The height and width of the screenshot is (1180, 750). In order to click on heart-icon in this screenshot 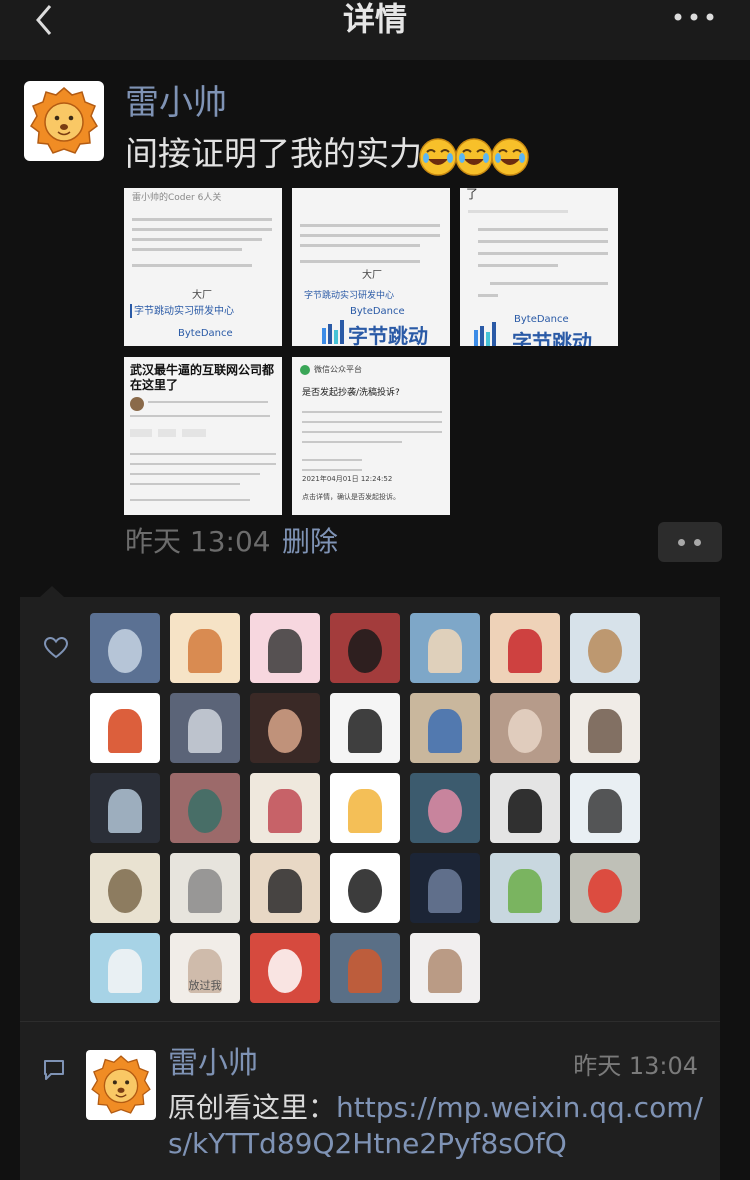, I will do `click(56, 648)`.